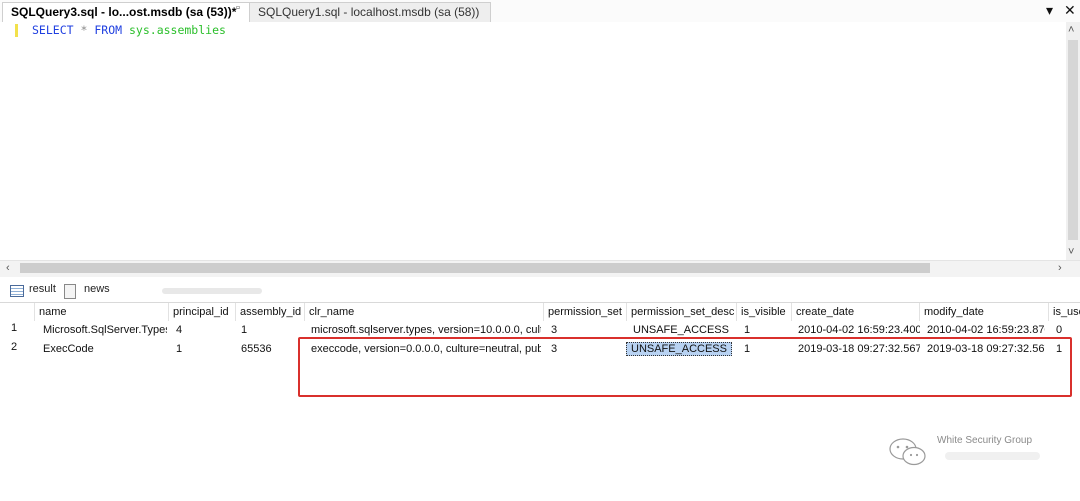  Describe the element at coordinates (475, 268) in the screenshot. I see `editor-horizontal-scroll-thumb` at that location.